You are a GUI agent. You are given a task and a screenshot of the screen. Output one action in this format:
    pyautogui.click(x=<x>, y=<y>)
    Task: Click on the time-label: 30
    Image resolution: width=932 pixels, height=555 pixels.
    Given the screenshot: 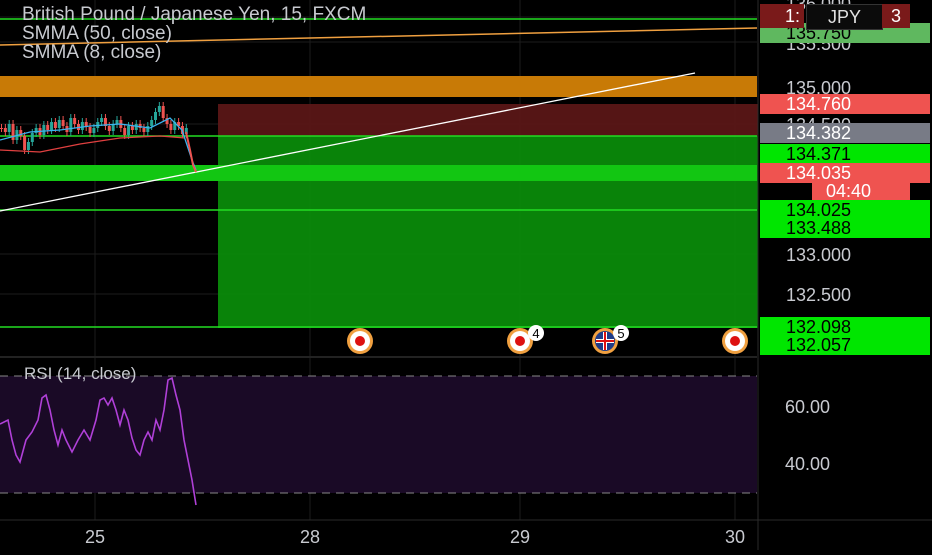 What is the action you would take?
    pyautogui.click(x=735, y=537)
    